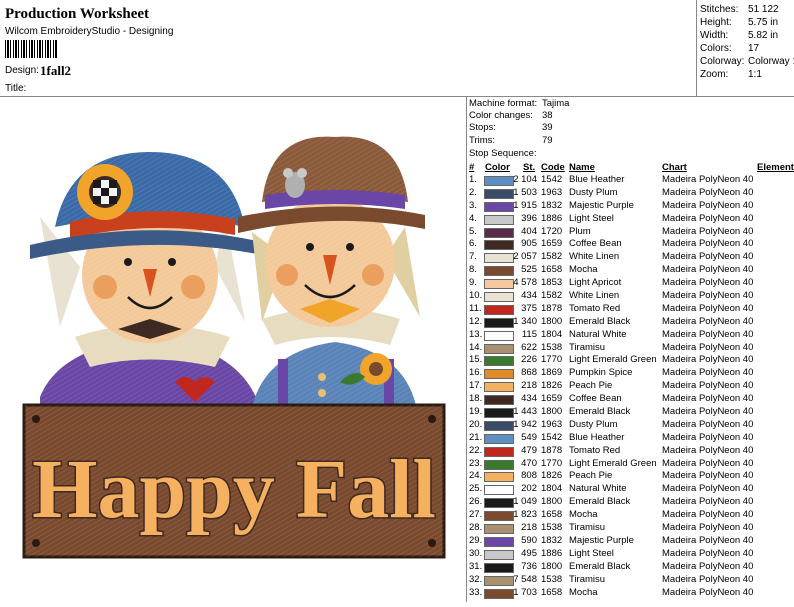 Image resolution: width=794 pixels, height=607 pixels. What do you see at coordinates (552, 489) in the screenshot?
I see `thread-code: 1804` at bounding box center [552, 489].